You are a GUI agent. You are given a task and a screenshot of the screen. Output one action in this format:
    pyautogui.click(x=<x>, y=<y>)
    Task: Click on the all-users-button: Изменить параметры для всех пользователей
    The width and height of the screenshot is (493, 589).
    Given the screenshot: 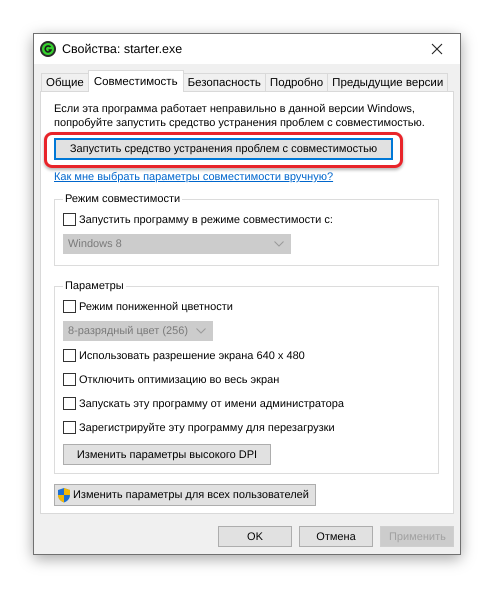 What is the action you would take?
    pyautogui.click(x=185, y=495)
    